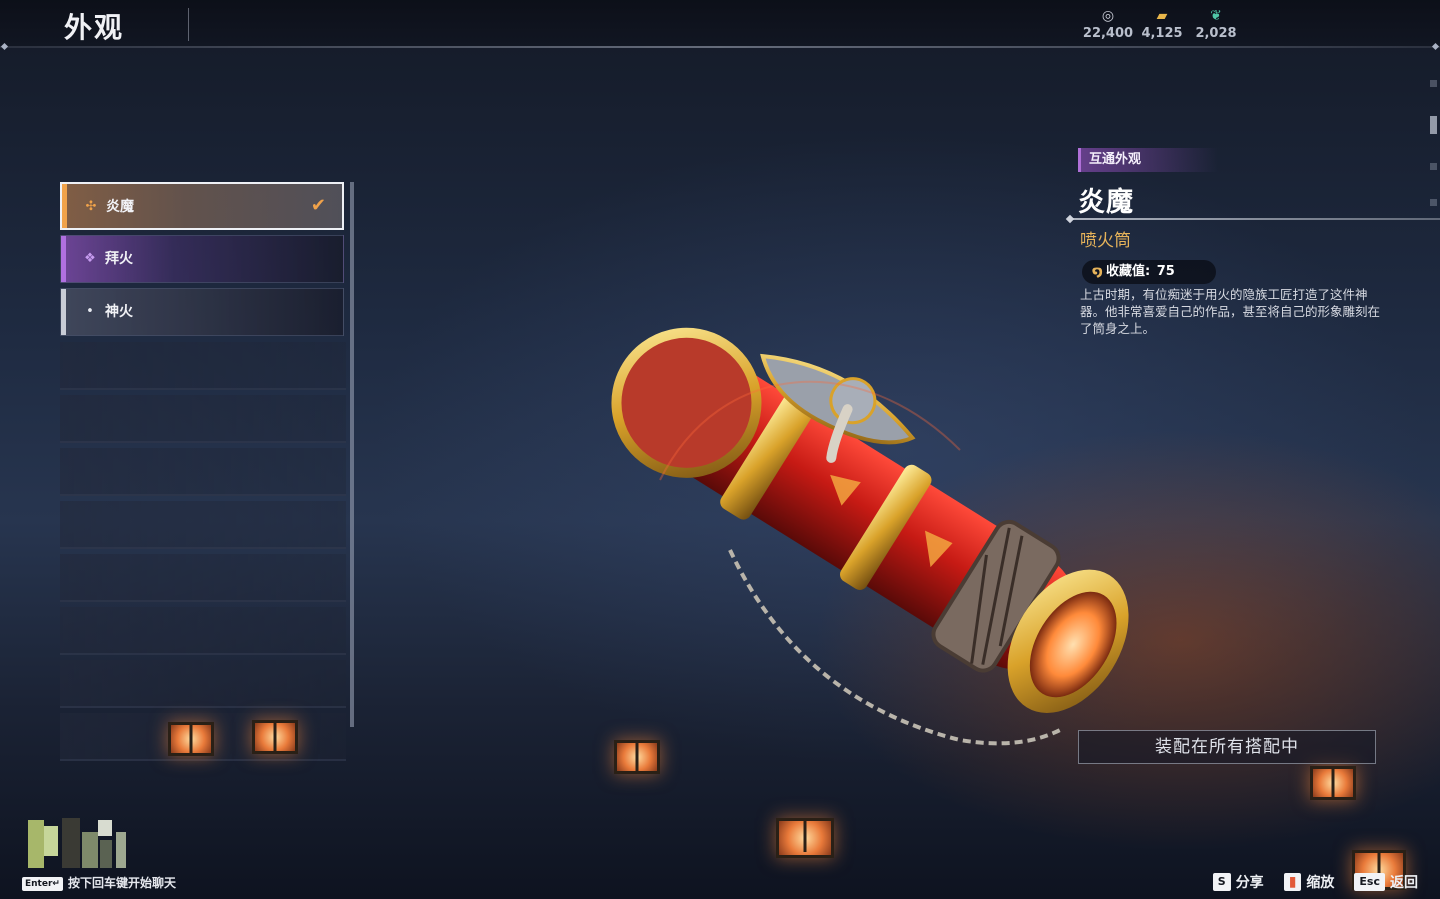 The height and width of the screenshot is (899, 1440). What do you see at coordinates (1216, 33) in the screenshot?
I see `currency-value: 2,028` at bounding box center [1216, 33].